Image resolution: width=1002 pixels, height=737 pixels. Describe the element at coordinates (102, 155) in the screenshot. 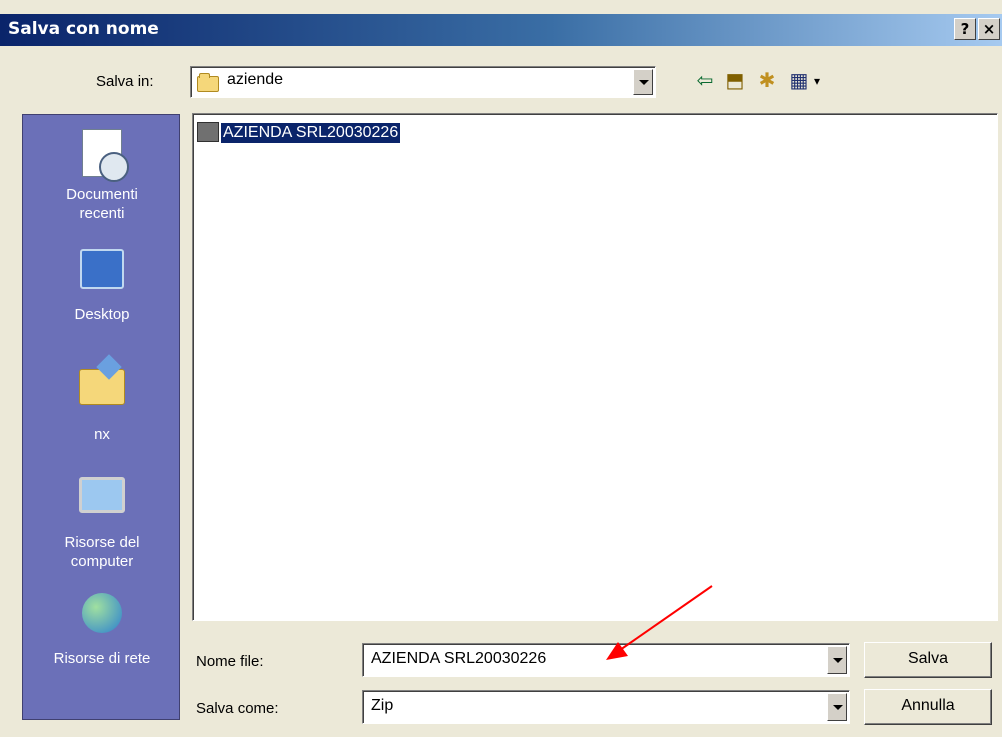

I see `recent-documents-icon` at that location.